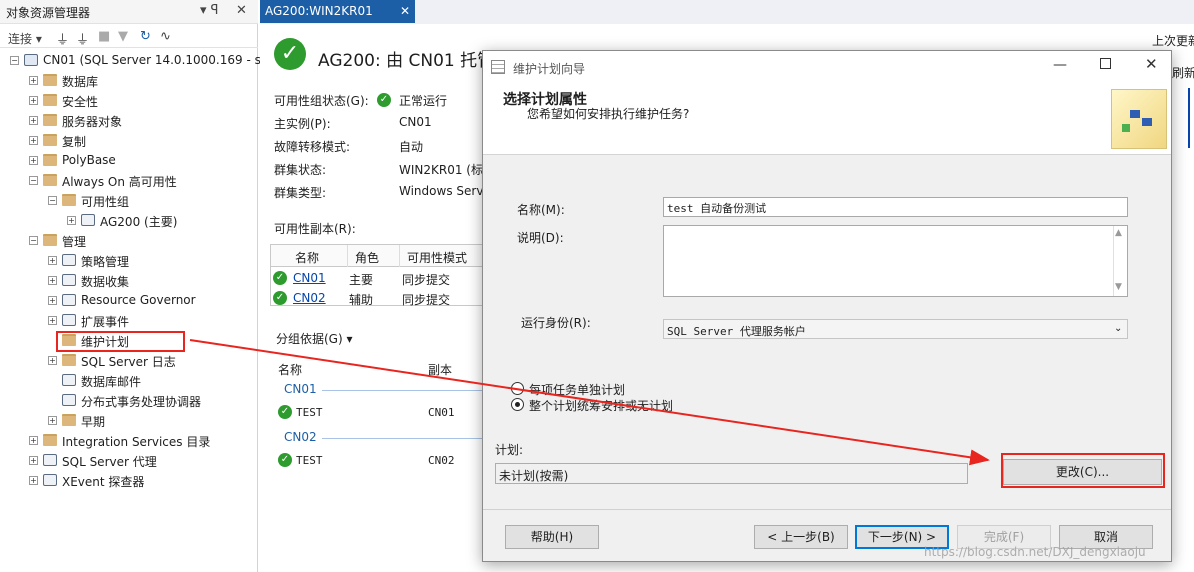 The width and height of the screenshot is (1194, 572). I want to click on group-by-dropdown: 分组依据(G) ▾, so click(314, 338).